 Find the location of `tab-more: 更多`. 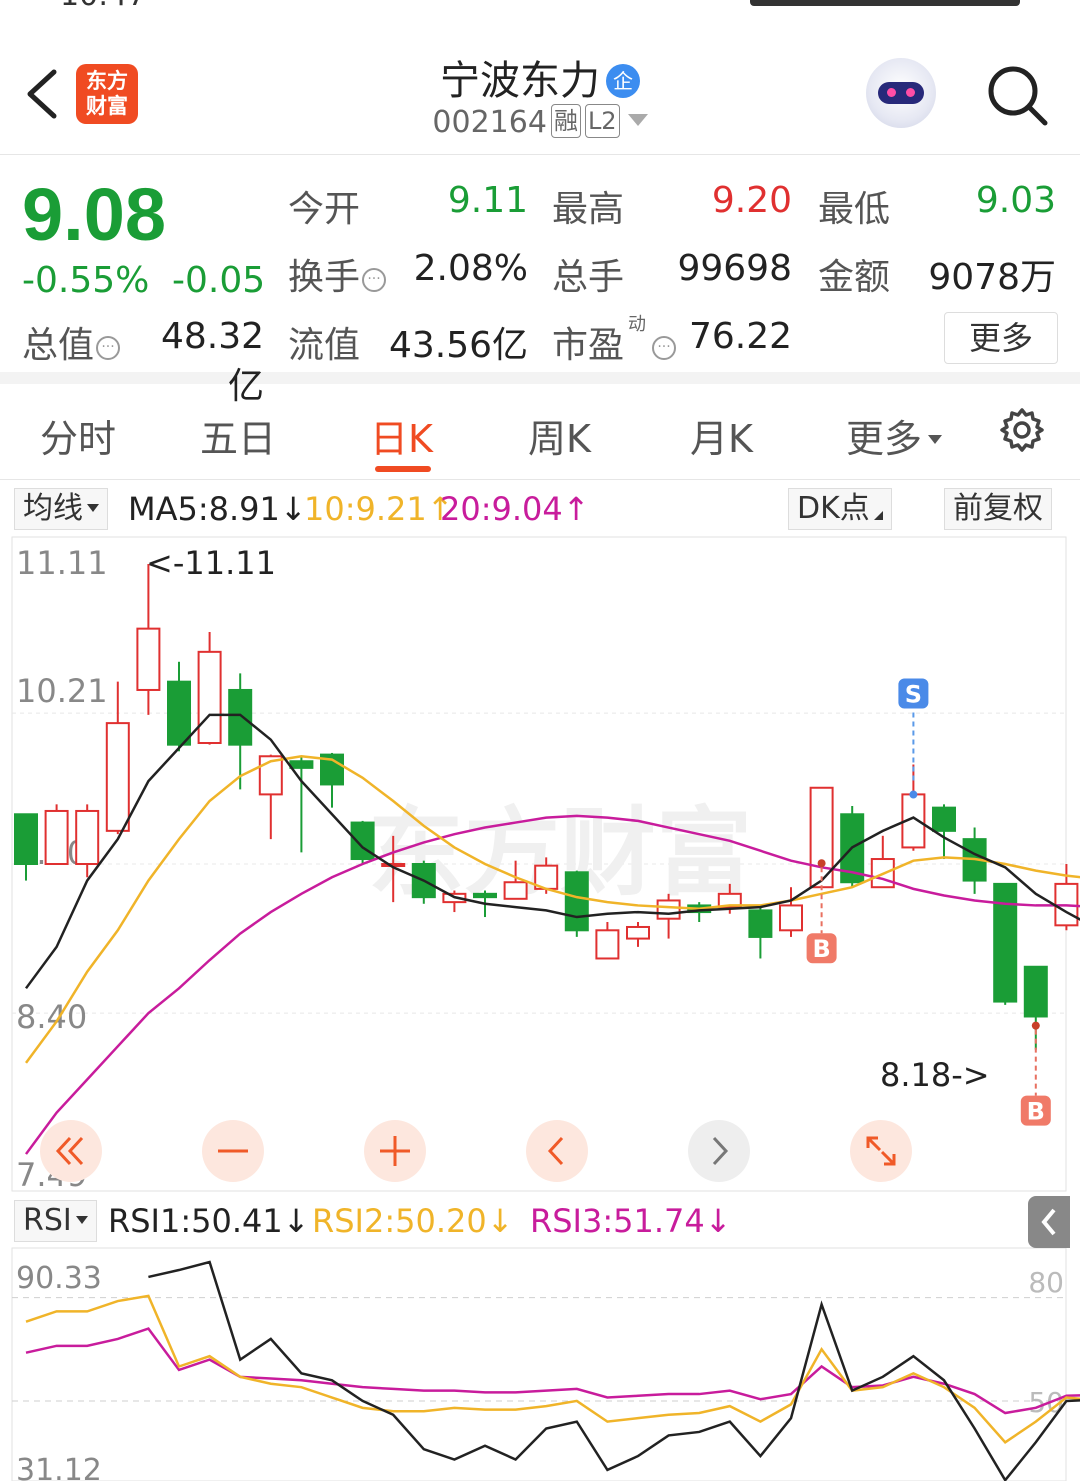

tab-more: 更多 is located at coordinates (894, 435).